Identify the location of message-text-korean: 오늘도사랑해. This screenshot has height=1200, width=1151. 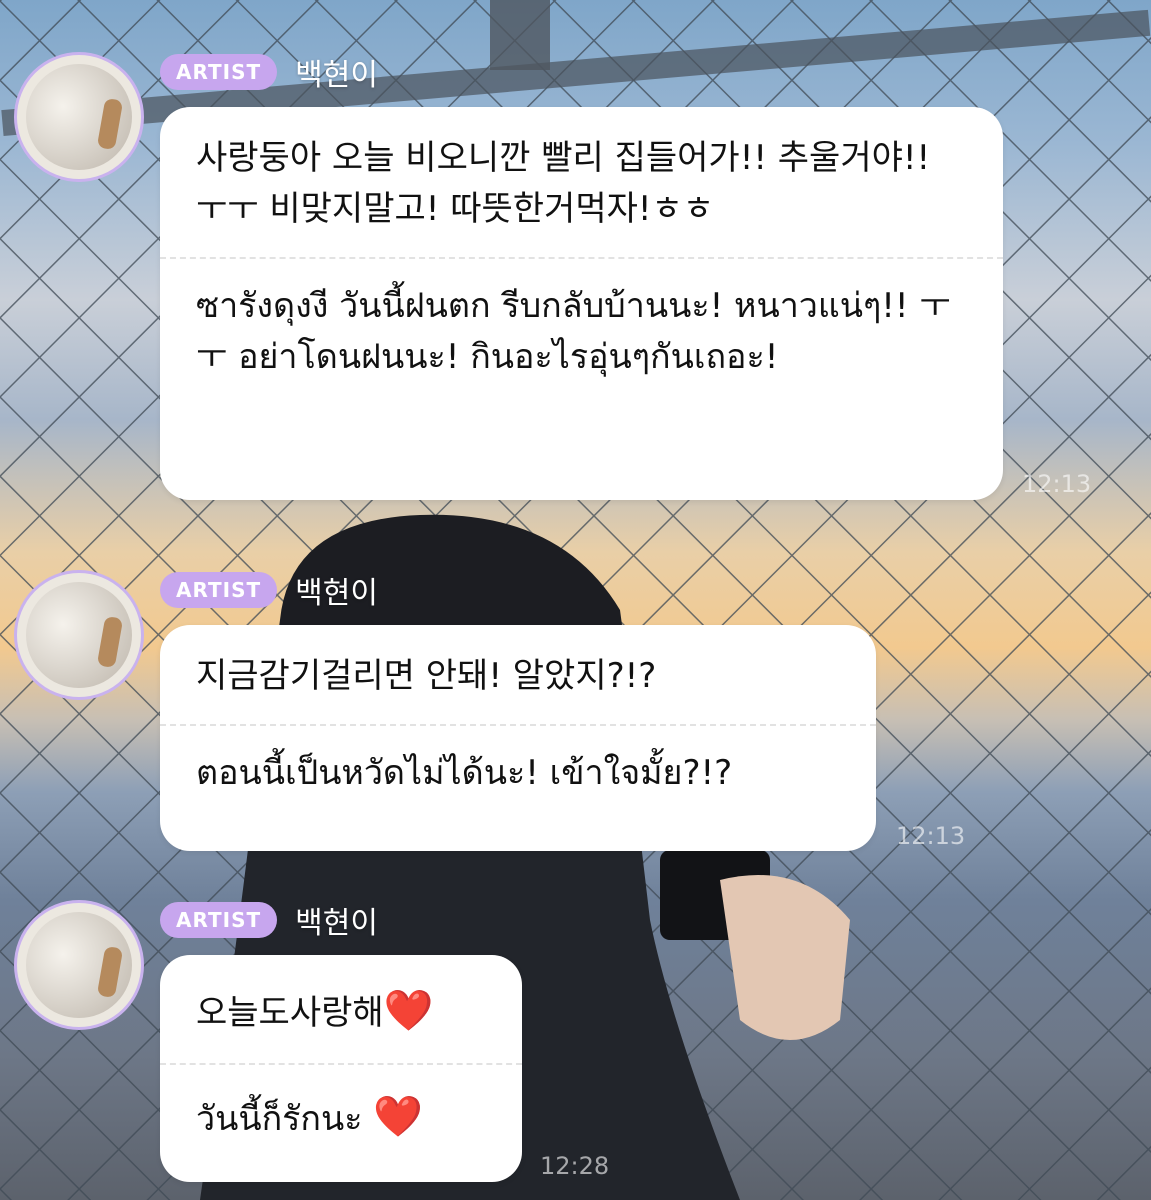
(290, 1013).